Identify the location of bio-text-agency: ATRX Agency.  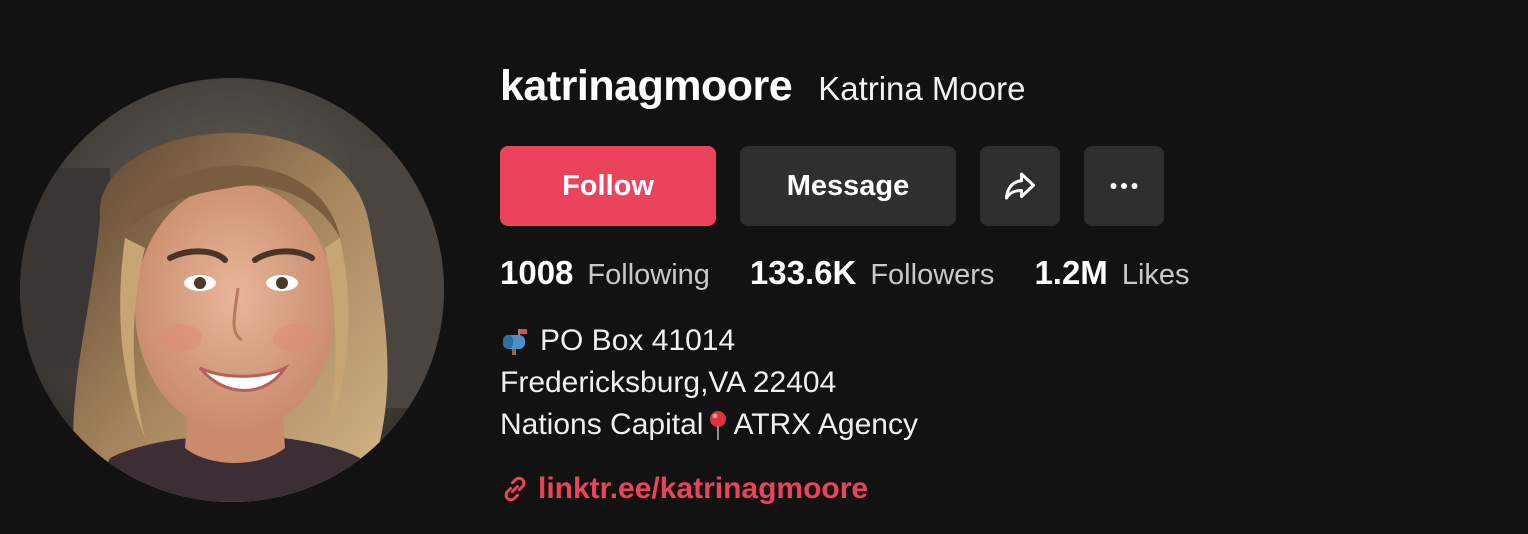
(825, 424).